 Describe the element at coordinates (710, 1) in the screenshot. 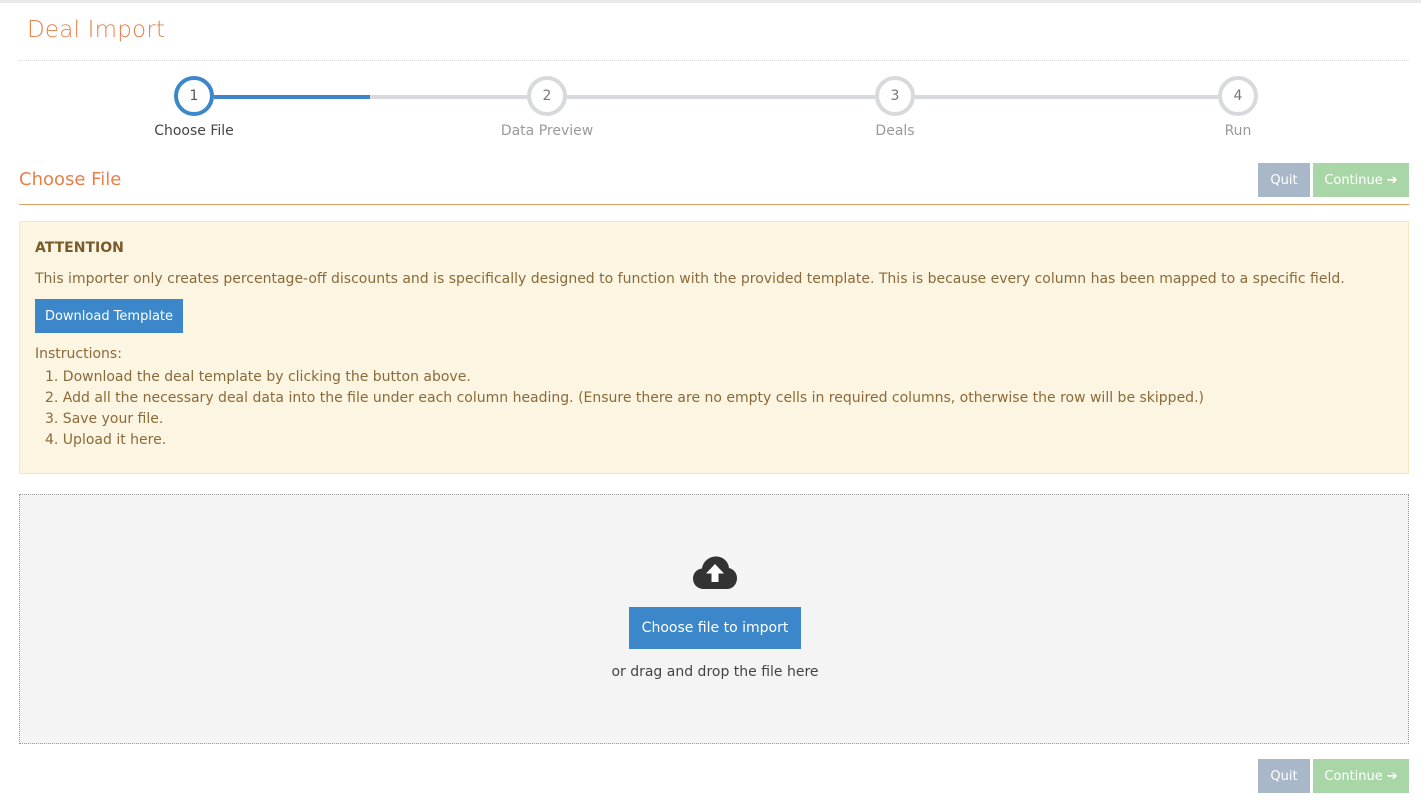

I see `top-border` at that location.